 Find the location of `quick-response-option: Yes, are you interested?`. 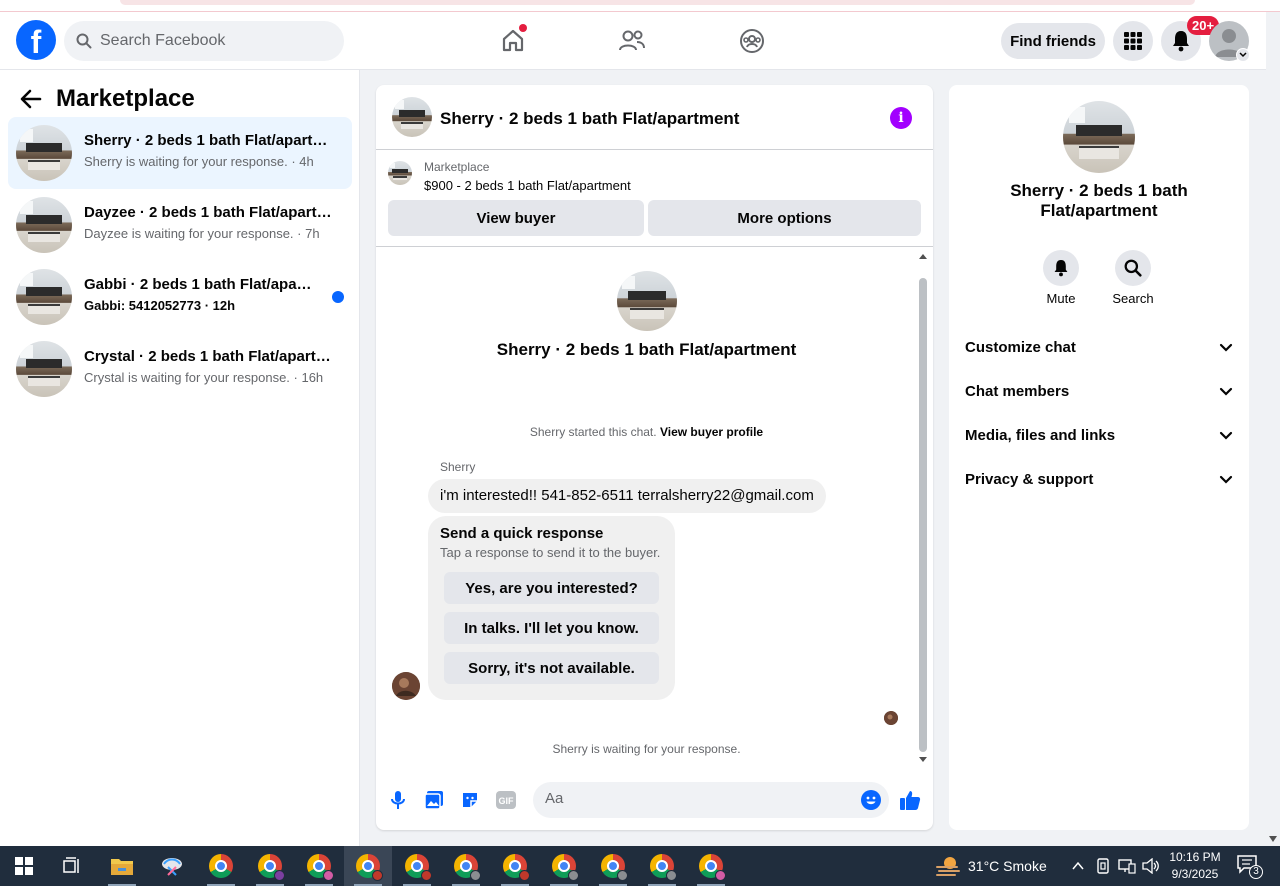

quick-response-option: Yes, are you interested? is located at coordinates (551, 588).